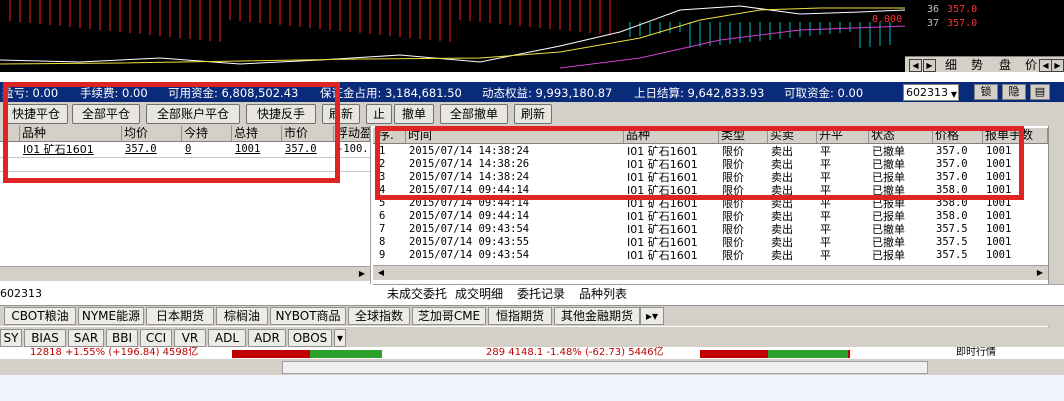 The image size is (1064, 401). I want to click on order-symbol: I01 矿石1601, so click(662, 255).